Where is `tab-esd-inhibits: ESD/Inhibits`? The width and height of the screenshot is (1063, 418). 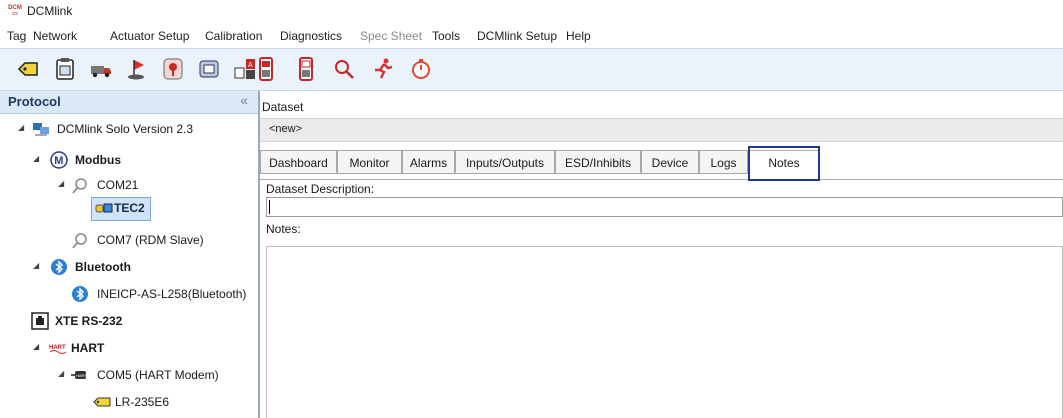
tab-esd-inhibits: ESD/Inhibits is located at coordinates (598, 162).